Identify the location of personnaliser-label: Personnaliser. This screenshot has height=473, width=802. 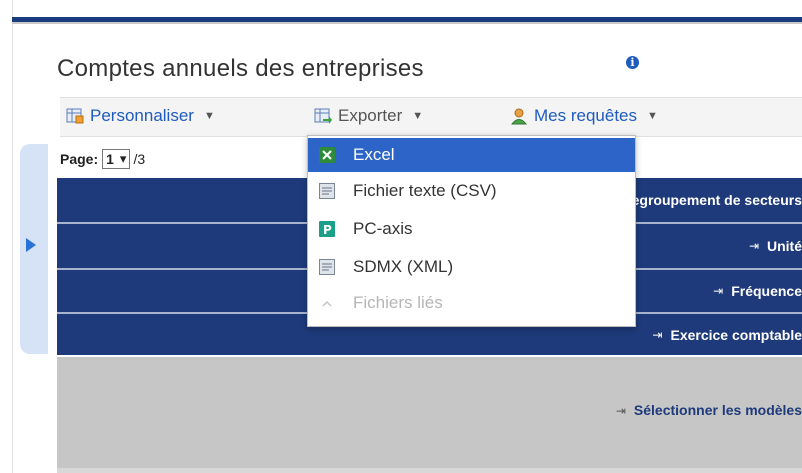
(142, 115).